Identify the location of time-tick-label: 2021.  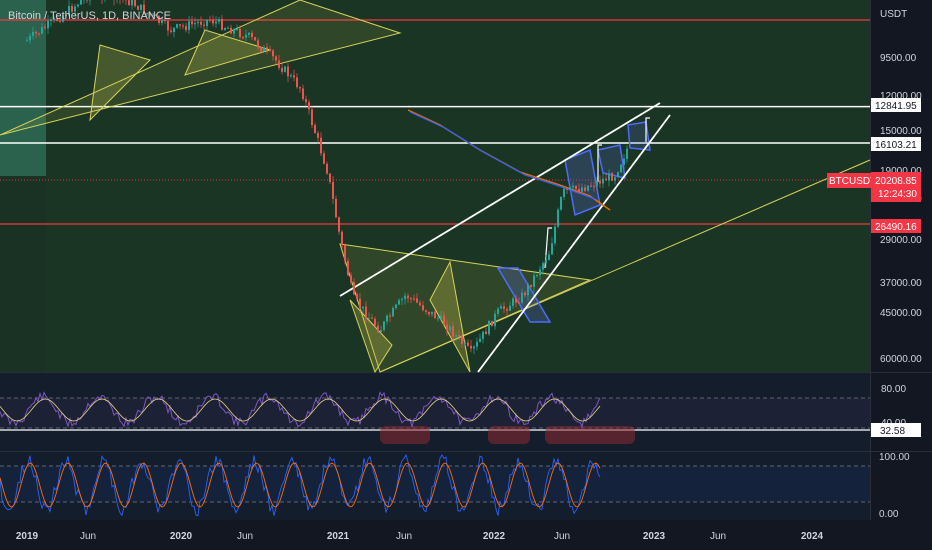
(338, 536).